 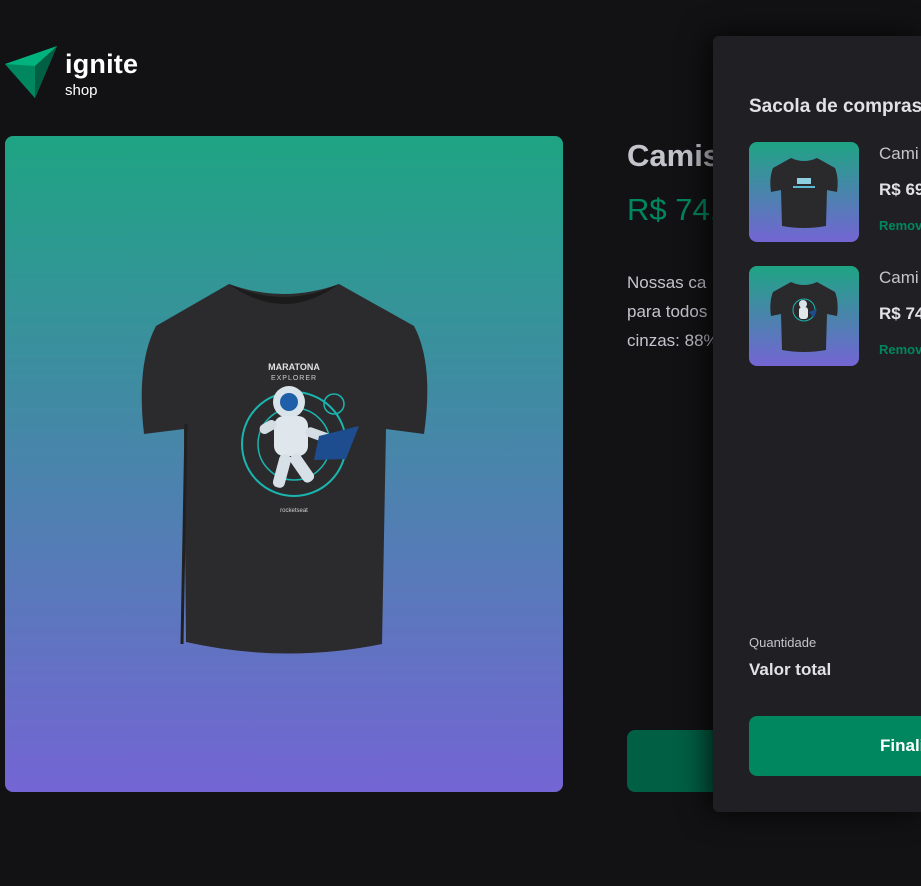 I want to click on cart-item-price: R$ 74, so click(x=900, y=313).